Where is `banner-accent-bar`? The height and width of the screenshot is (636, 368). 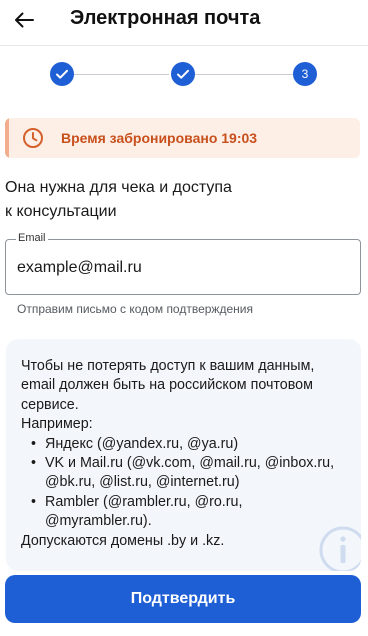 banner-accent-bar is located at coordinates (7, 138).